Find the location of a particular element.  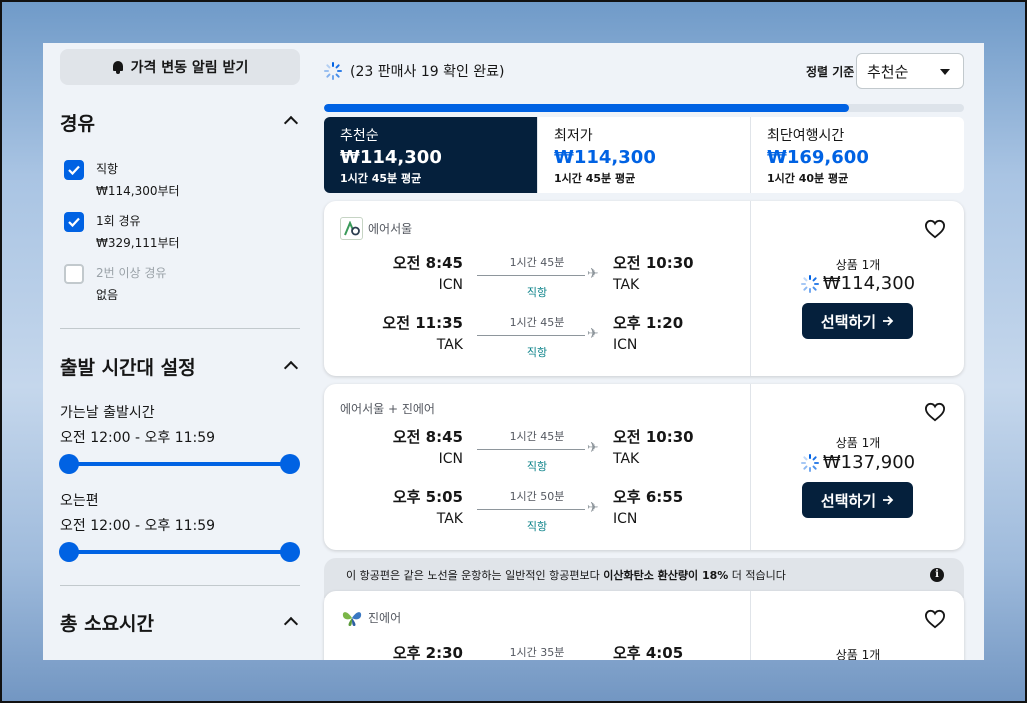

sort-label: 정렬 기준 is located at coordinates (830, 72).